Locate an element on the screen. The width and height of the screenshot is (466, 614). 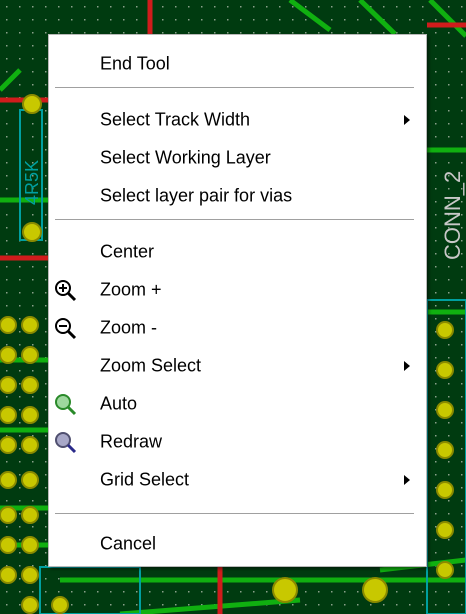
menu-item-label: Select layer pair for vias is located at coordinates (196, 195).